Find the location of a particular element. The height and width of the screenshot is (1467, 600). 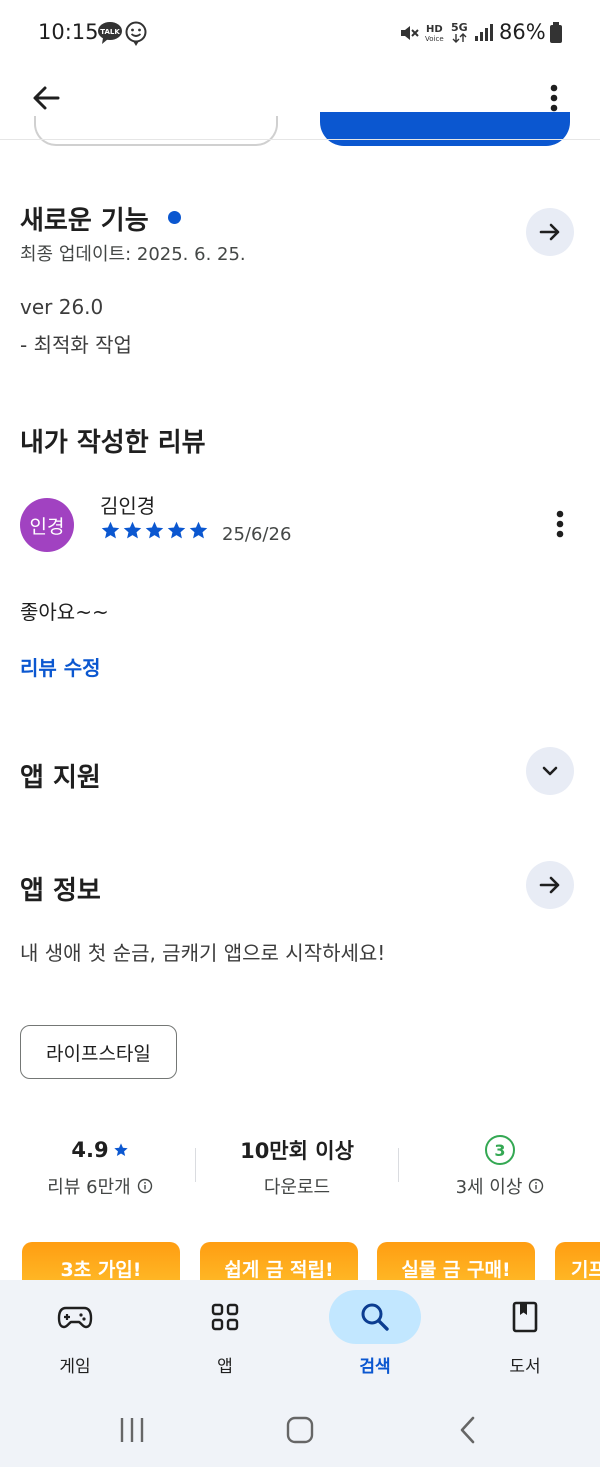

status-bar: 10:15 TALK HD Voice 5G 86% is located at coordinates (300, 33).